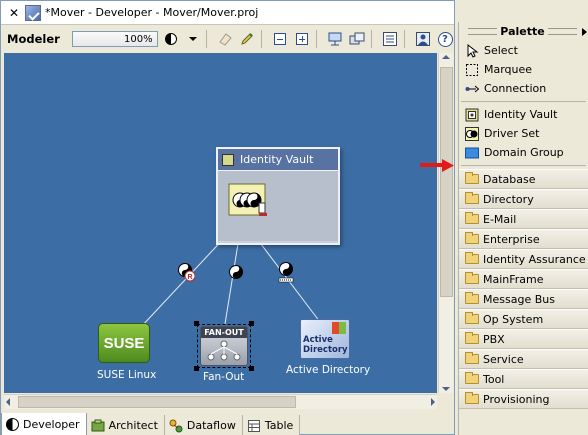 This screenshot has width=588, height=435. I want to click on drawer-identity-assurance-label: Identity Assurance, so click(534, 259).